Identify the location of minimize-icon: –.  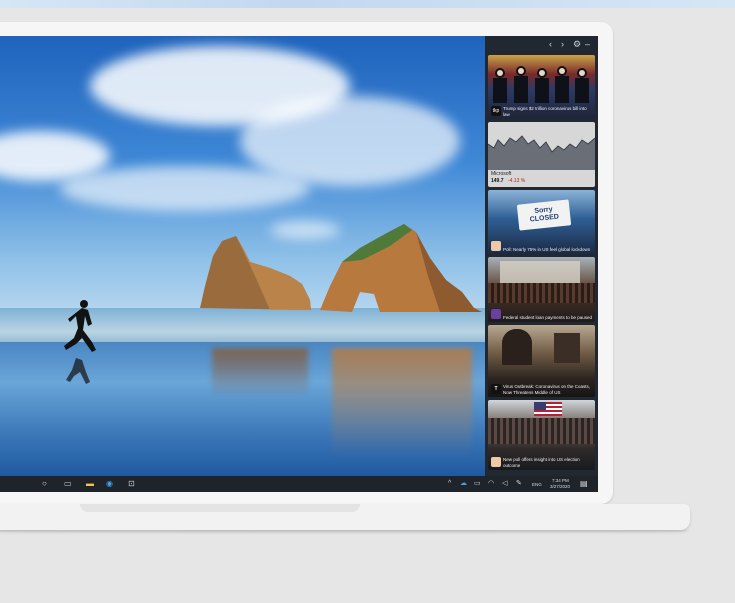
(587, 44).